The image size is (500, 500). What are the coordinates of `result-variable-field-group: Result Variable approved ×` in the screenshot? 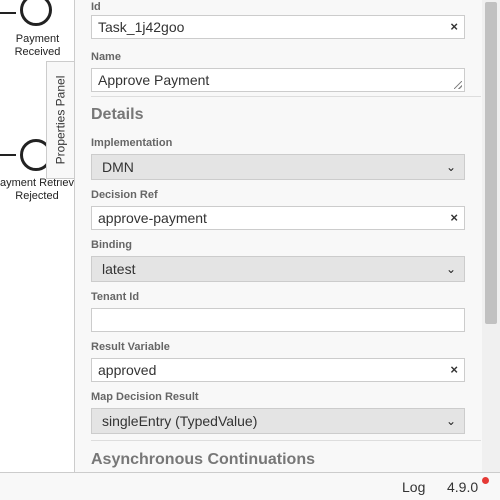 It's located at (278, 361).